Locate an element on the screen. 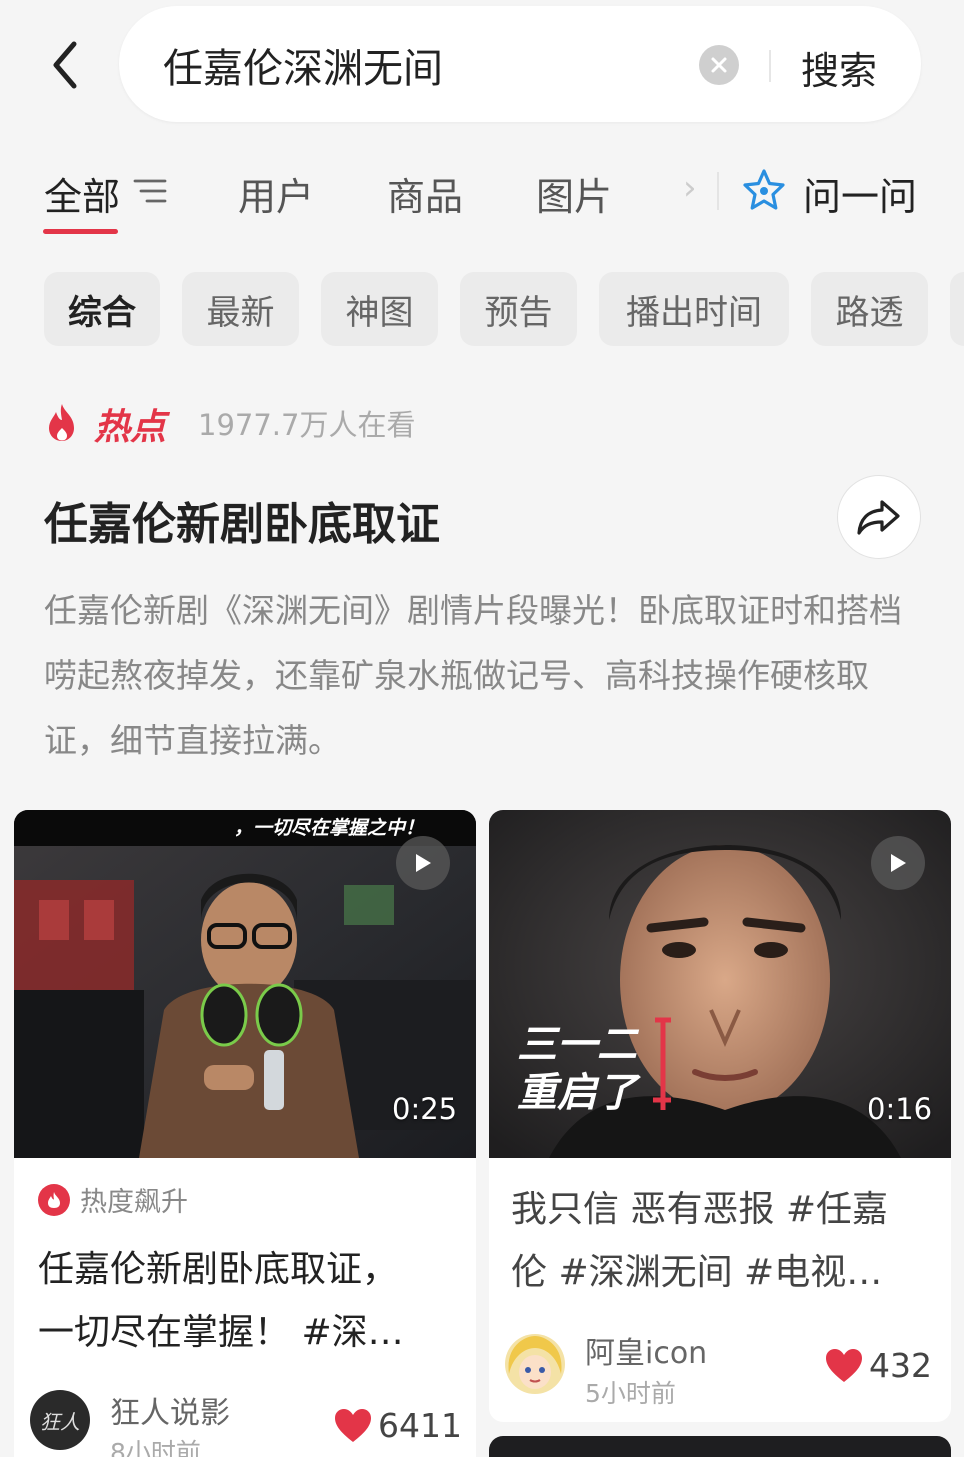 The width and height of the screenshot is (964, 1457). share-icon is located at coordinates (878, 517).